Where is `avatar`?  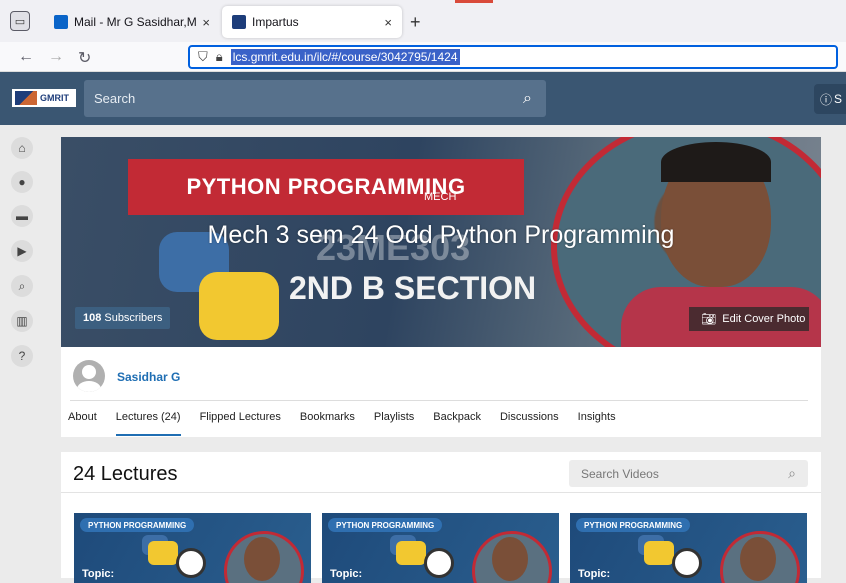
avatar is located at coordinates (89, 376).